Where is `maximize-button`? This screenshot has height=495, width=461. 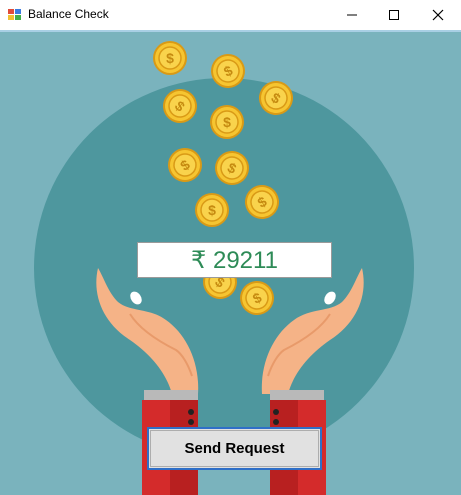
maximize-button is located at coordinates (394, 15).